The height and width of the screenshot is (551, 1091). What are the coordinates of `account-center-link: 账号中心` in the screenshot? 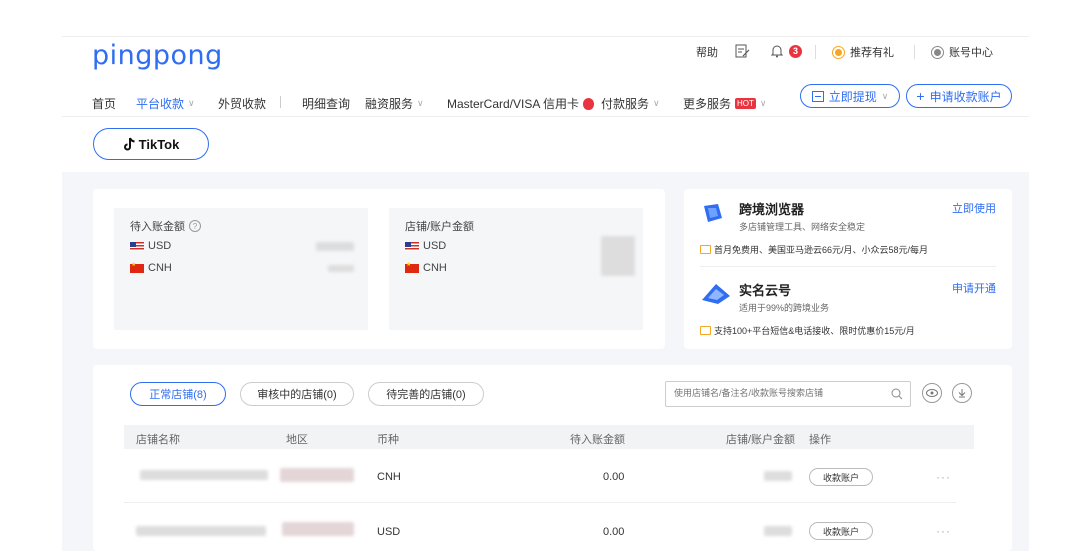 It's located at (962, 52).